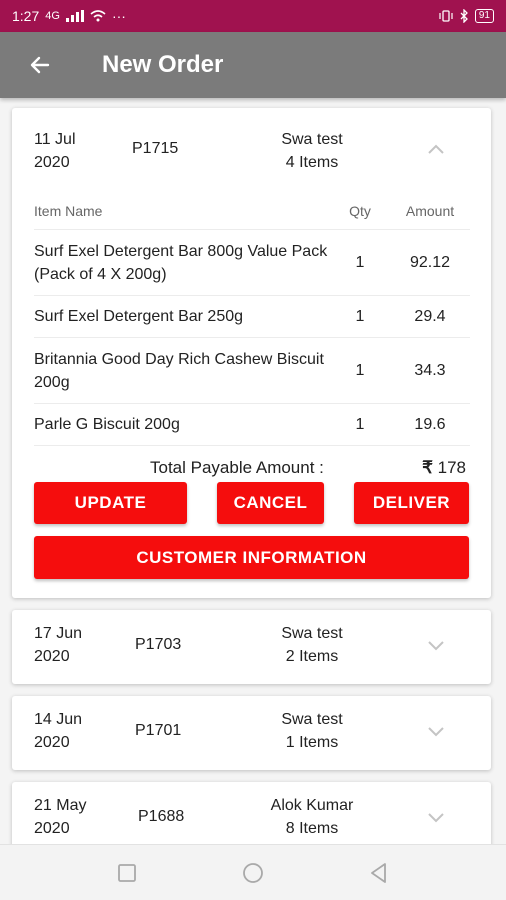 The width and height of the screenshot is (506, 900). Describe the element at coordinates (98, 16) in the screenshot. I see `wifi-icon` at that location.